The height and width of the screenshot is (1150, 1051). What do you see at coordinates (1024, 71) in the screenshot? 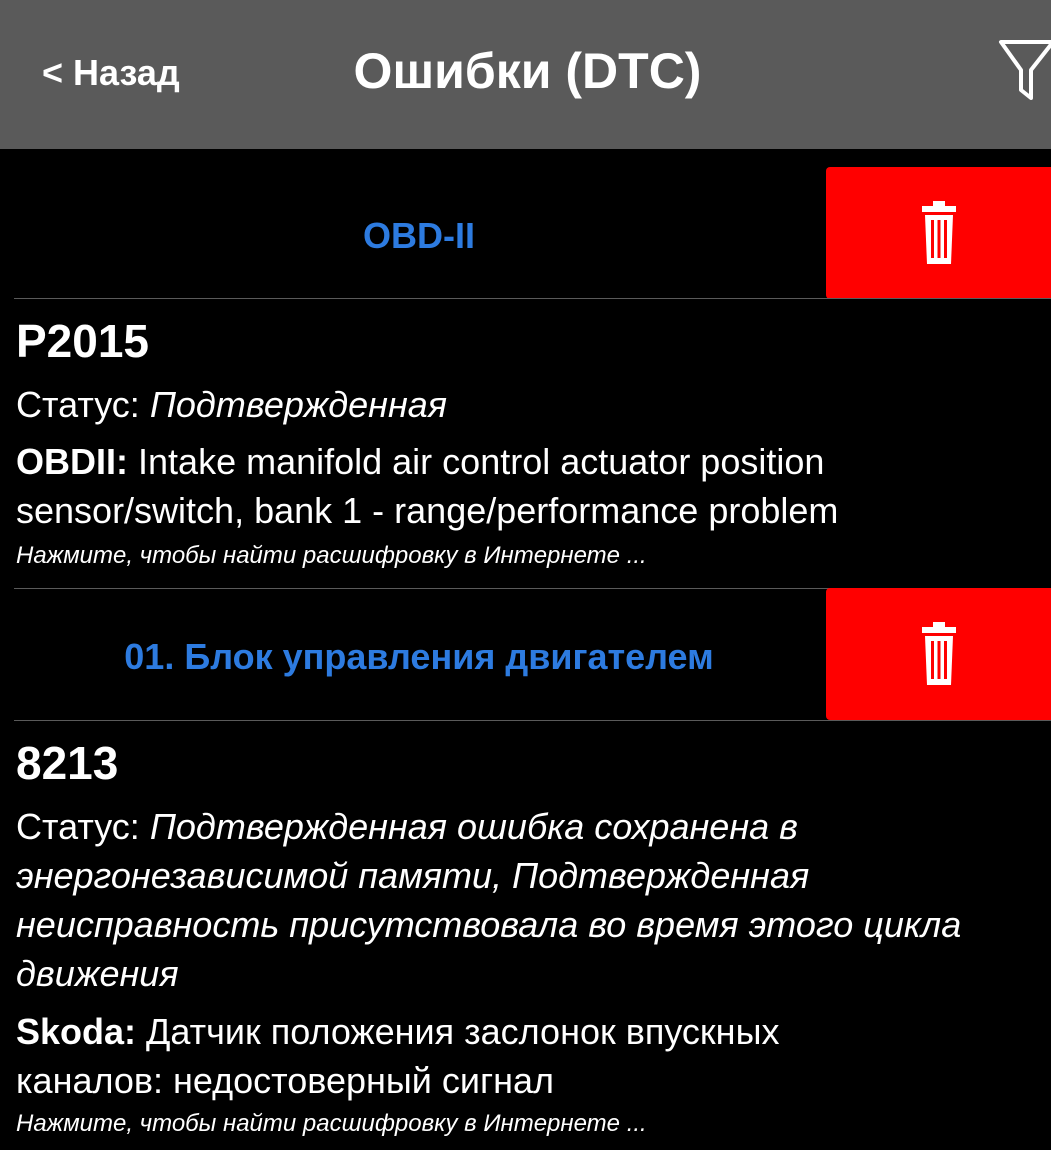
I see `filter-icon` at bounding box center [1024, 71].